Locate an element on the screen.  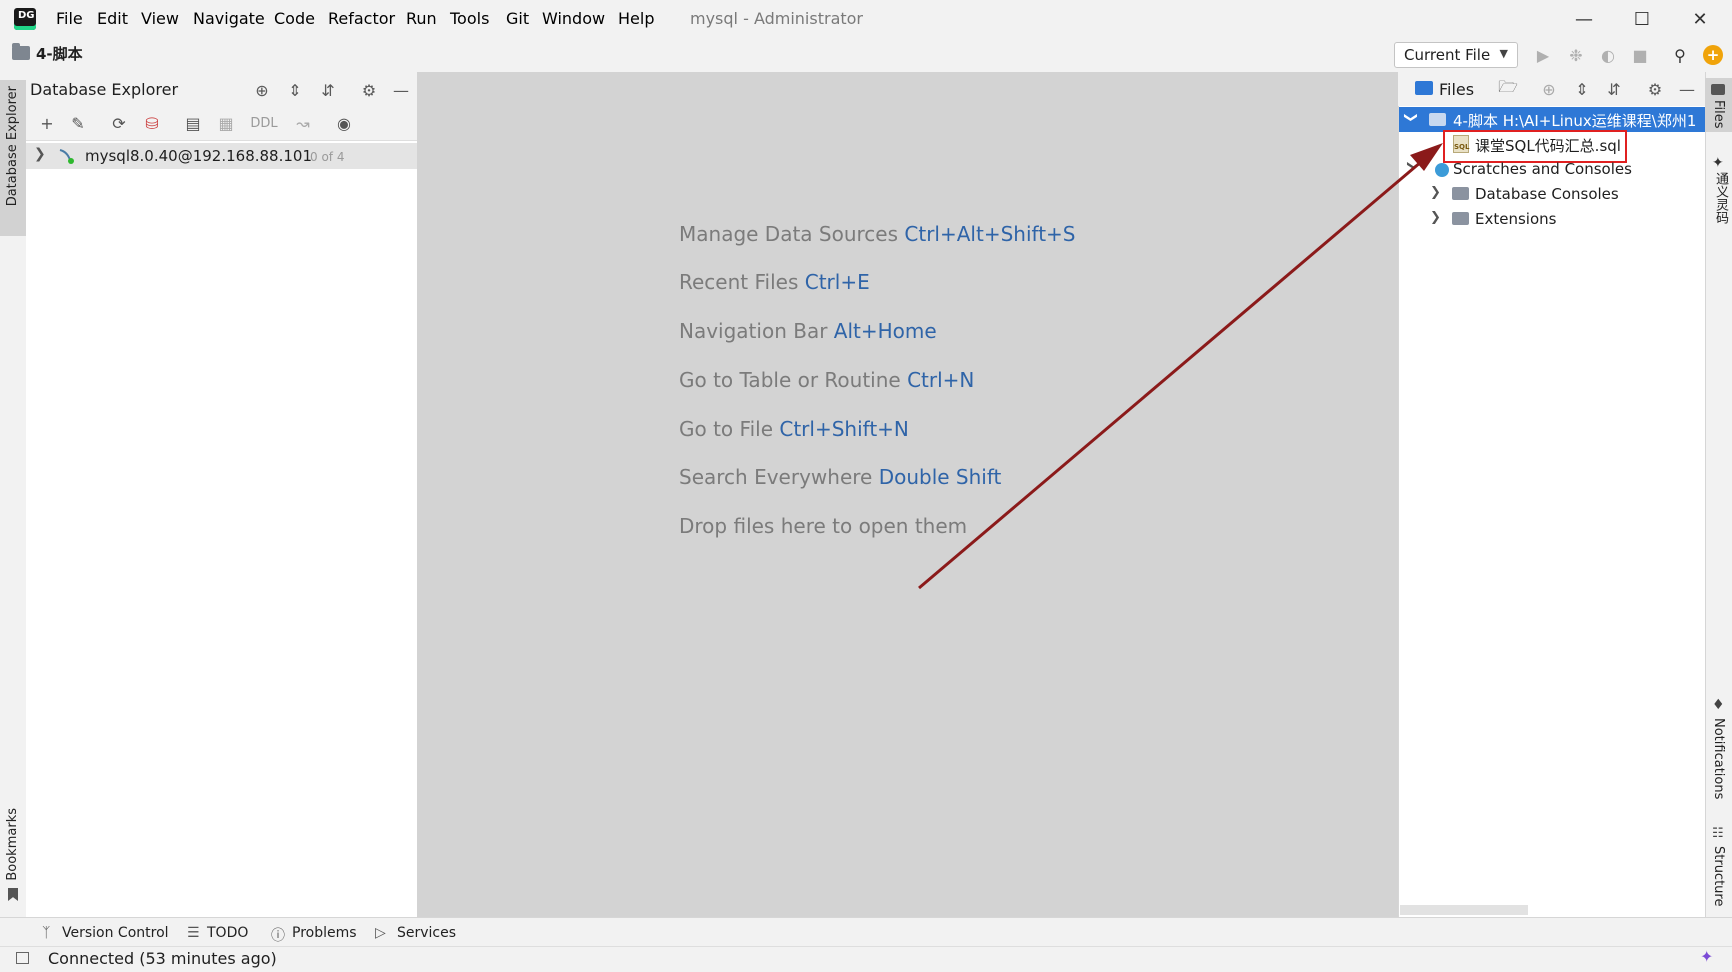
app-logo-icon: DG is located at coordinates (25, 19).